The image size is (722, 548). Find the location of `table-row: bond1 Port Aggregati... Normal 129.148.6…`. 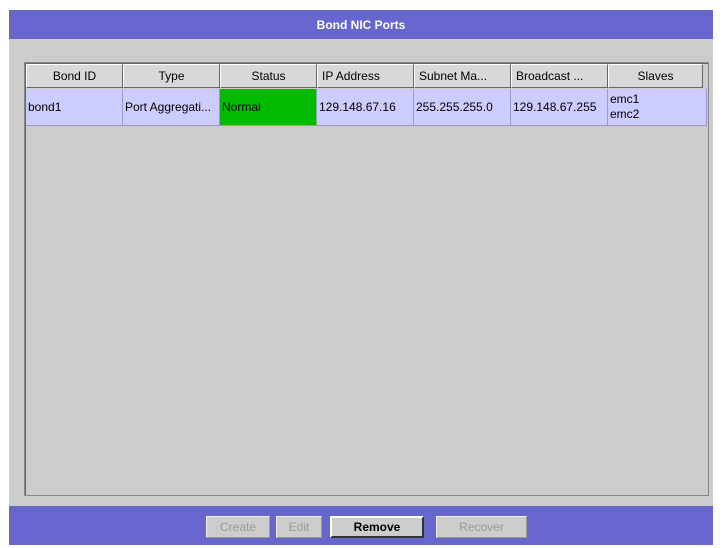

table-row: bond1 Port Aggregati... Normal 129.148.6… is located at coordinates (366, 107).